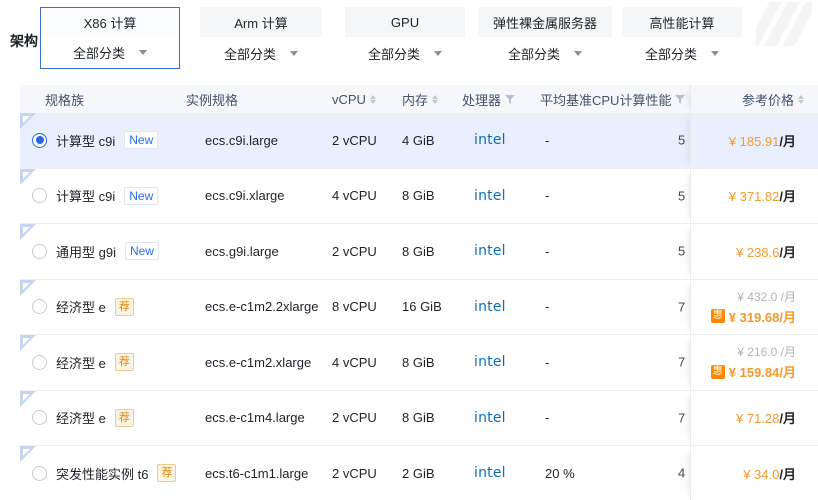 The image size is (818, 500). I want to click on spec-cell: ecs.e-c1m4.large, so click(255, 418).